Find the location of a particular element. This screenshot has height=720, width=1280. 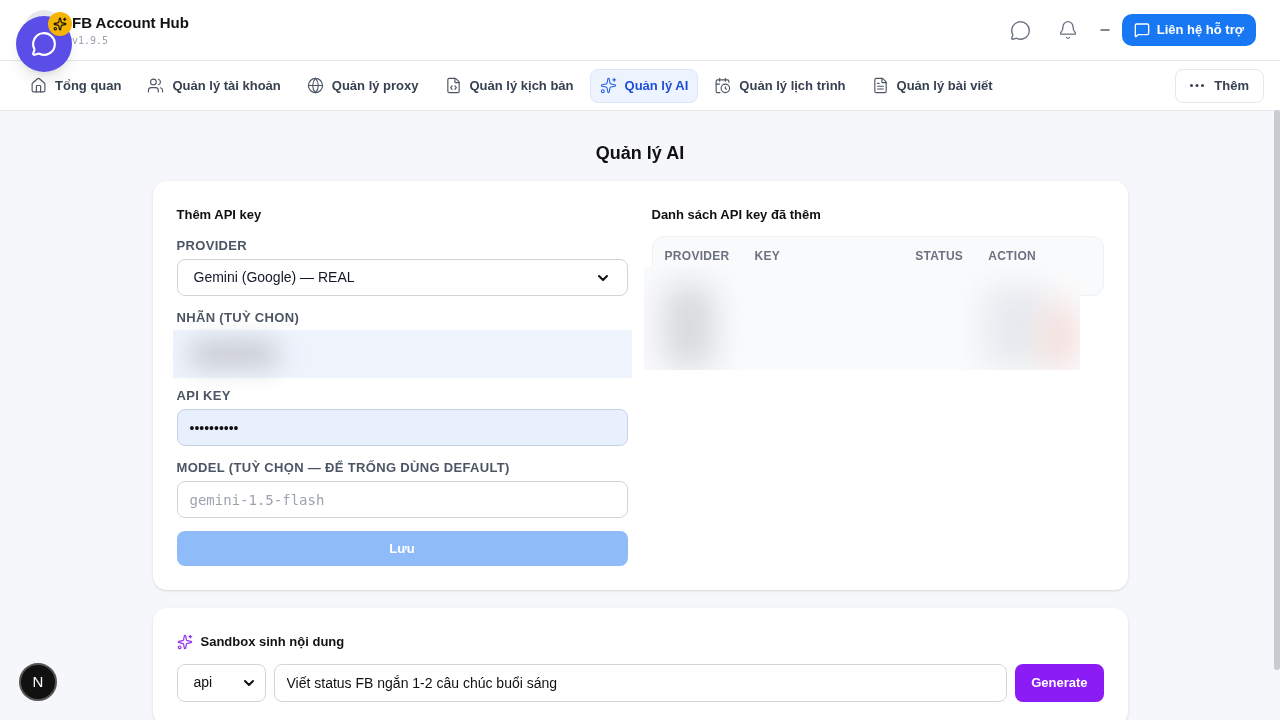

section-title: Danh sách API key đã thêm is located at coordinates (736, 214).